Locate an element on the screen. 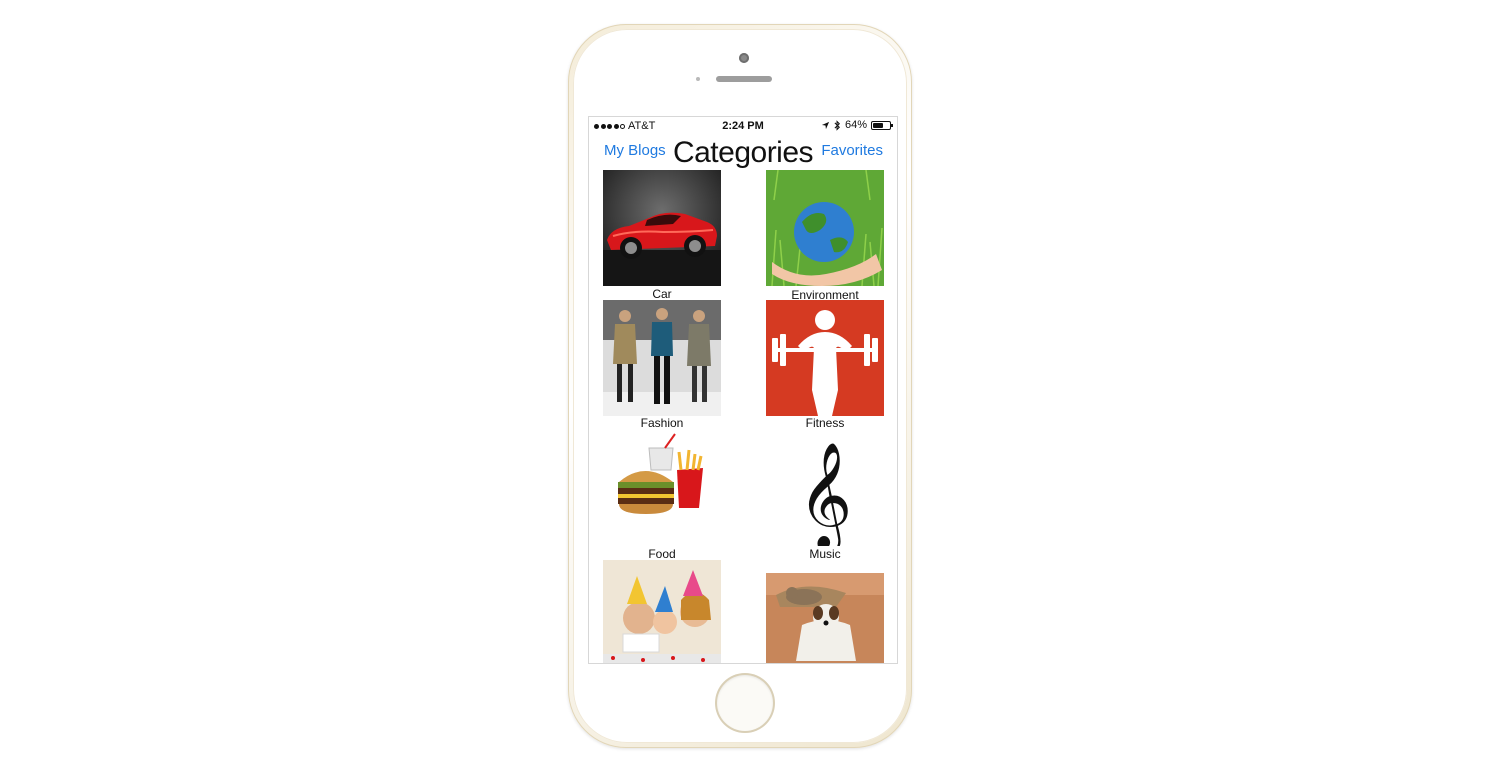  fashion-icon is located at coordinates (662, 358).